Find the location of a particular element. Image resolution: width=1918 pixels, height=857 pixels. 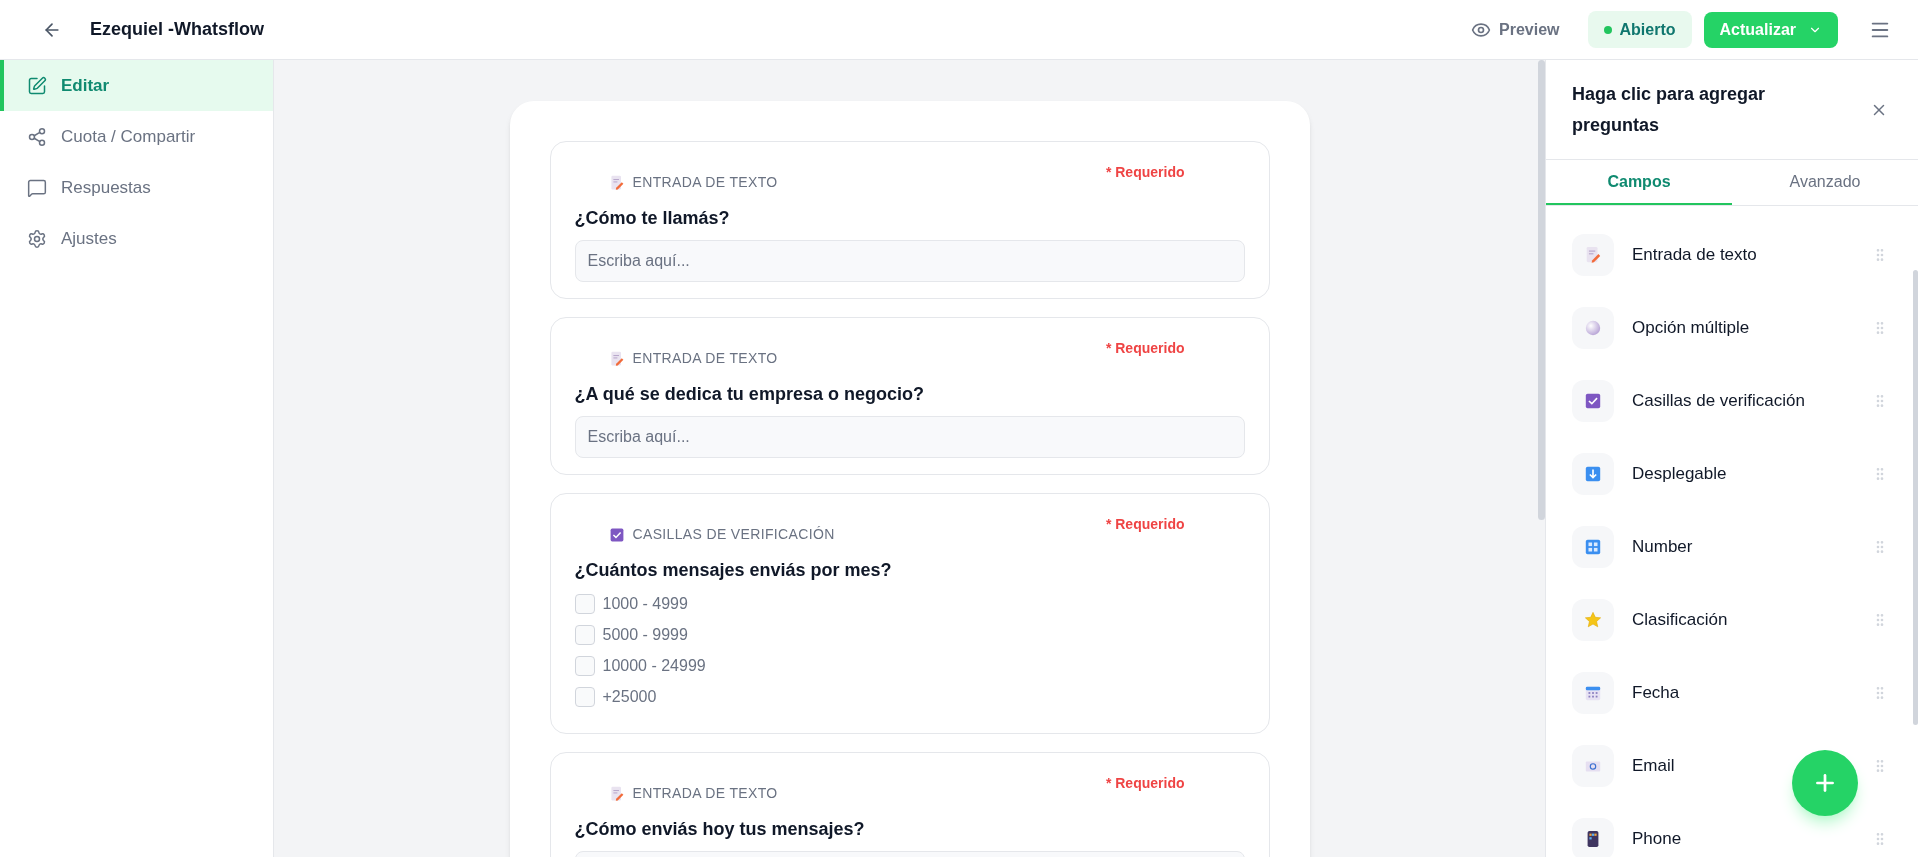

form-title: Ezequiel -Whatsflow is located at coordinates (177, 29).